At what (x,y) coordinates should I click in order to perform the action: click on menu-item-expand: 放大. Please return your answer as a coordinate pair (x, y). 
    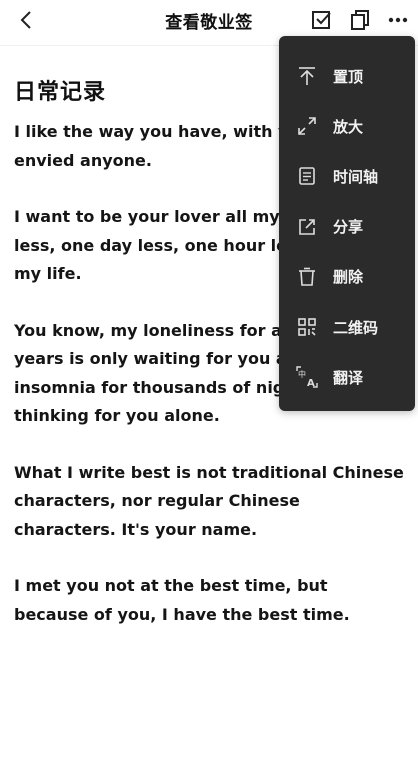
    Looking at the image, I should click on (347, 126).